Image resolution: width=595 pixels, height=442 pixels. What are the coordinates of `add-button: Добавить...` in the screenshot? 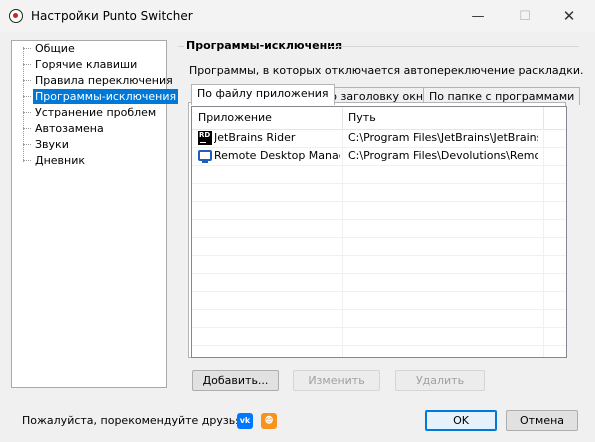 It's located at (235, 380).